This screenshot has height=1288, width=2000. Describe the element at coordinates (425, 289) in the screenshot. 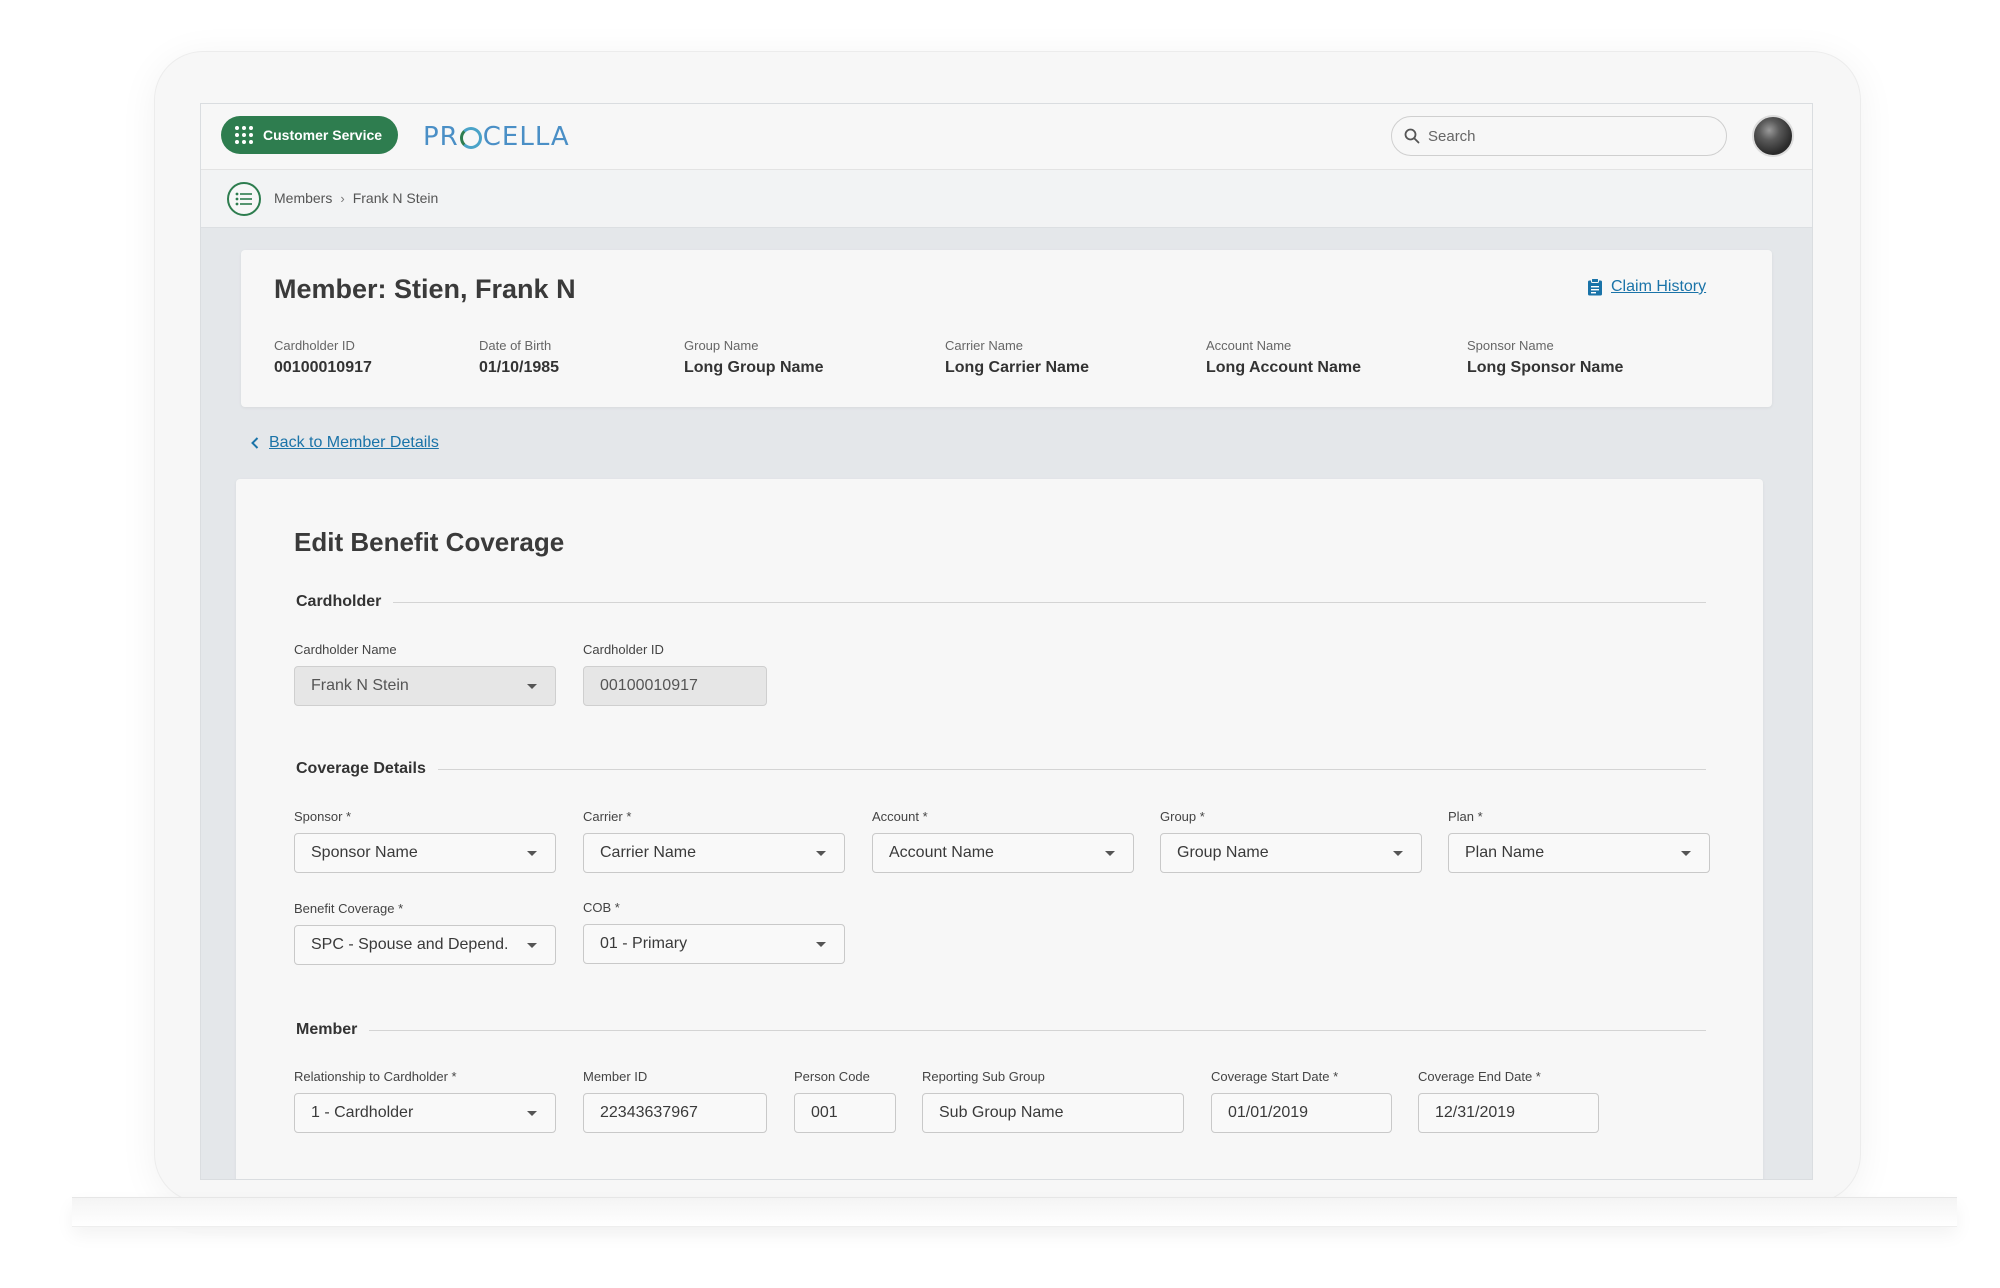

I see `member-title: Member: Stien, Frank N` at that location.